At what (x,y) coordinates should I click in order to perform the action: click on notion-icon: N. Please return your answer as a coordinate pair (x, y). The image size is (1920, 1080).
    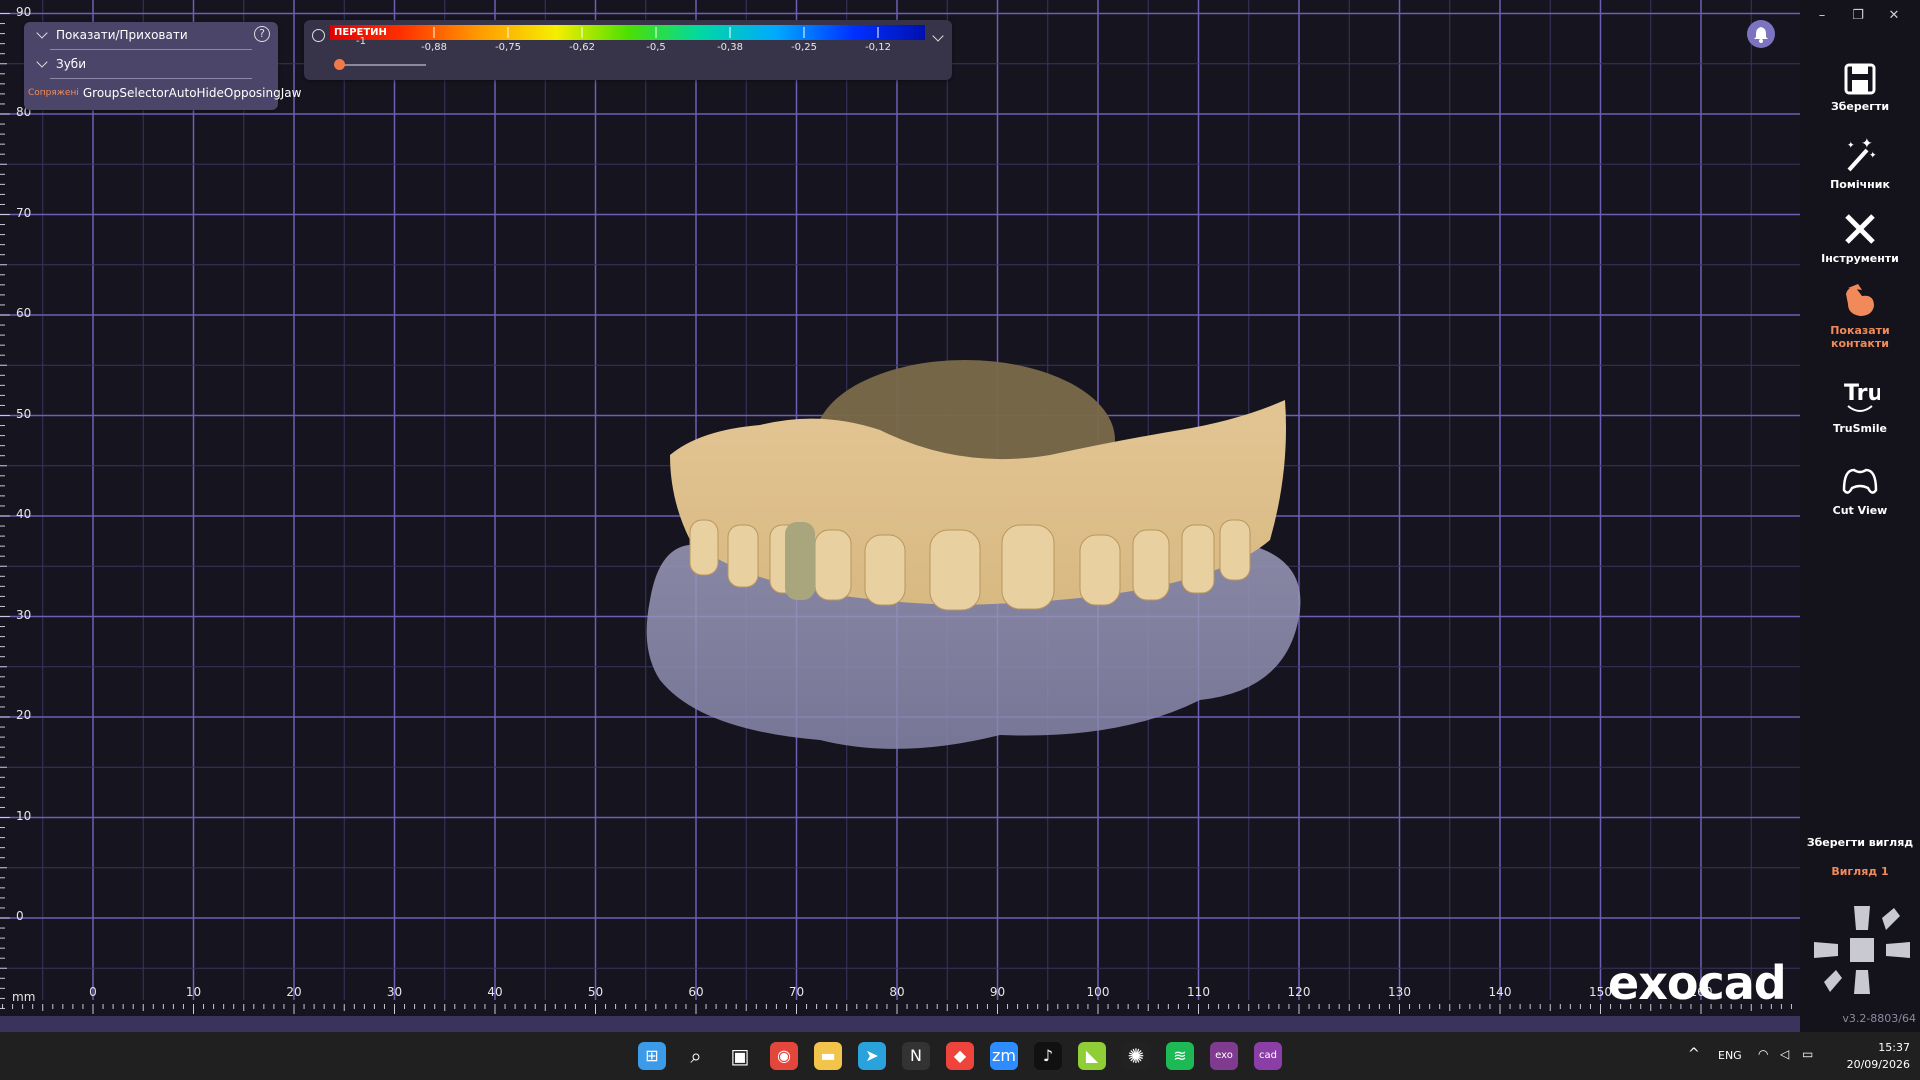
    Looking at the image, I should click on (916, 1056).